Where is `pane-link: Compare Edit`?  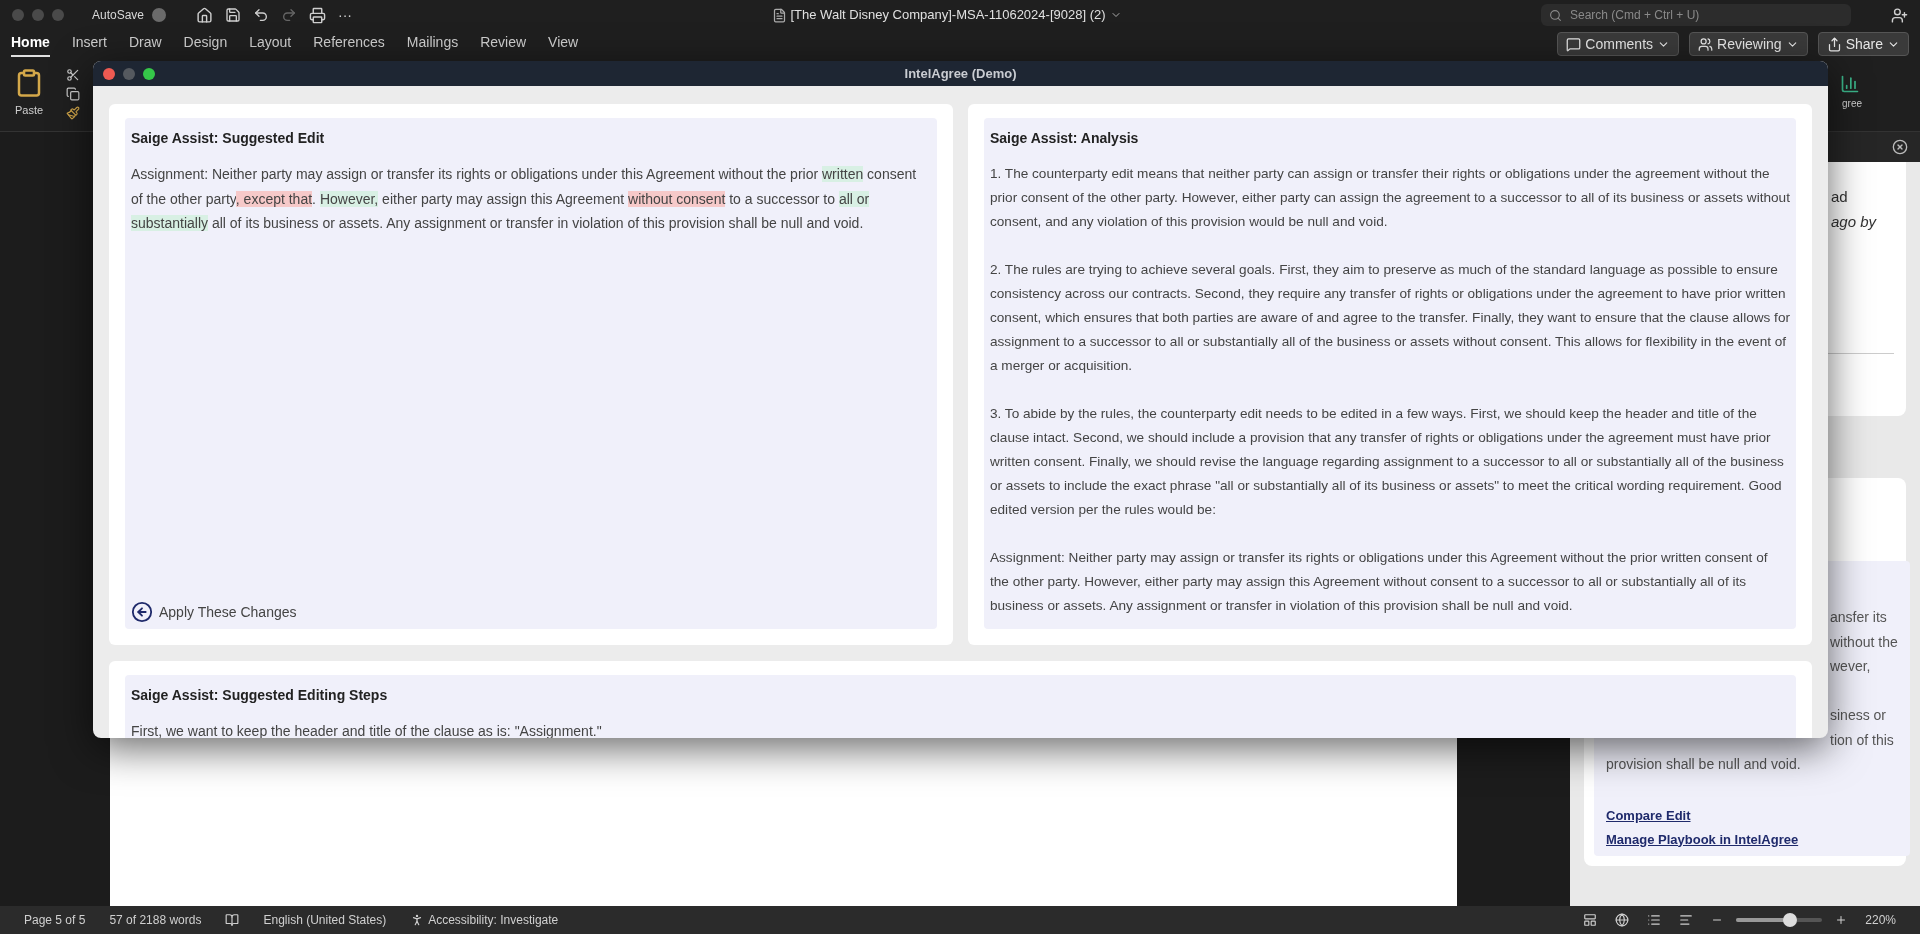 pane-link: Compare Edit is located at coordinates (1648, 815).